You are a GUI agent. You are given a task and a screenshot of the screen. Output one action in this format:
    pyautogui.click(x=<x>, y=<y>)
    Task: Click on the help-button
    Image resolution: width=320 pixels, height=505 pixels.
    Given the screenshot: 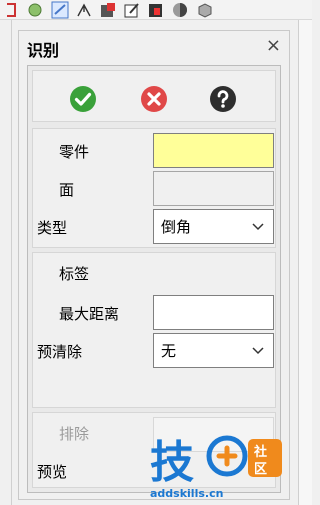 What is the action you would take?
    pyautogui.click(x=223, y=99)
    